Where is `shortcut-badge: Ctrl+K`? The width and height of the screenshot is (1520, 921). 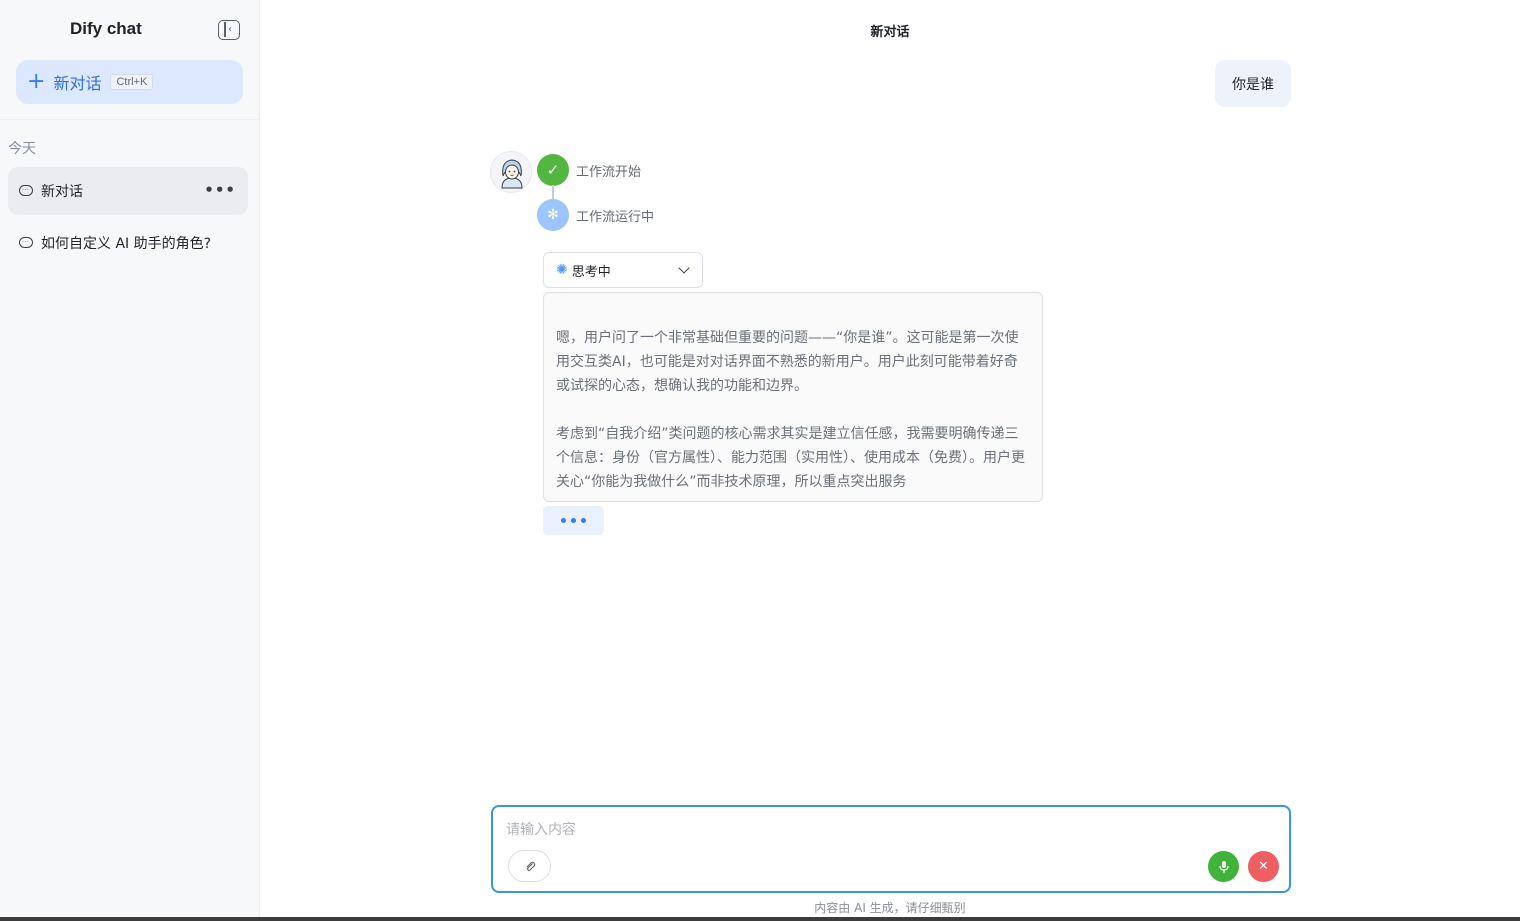
shortcut-badge: Ctrl+K is located at coordinates (132, 82).